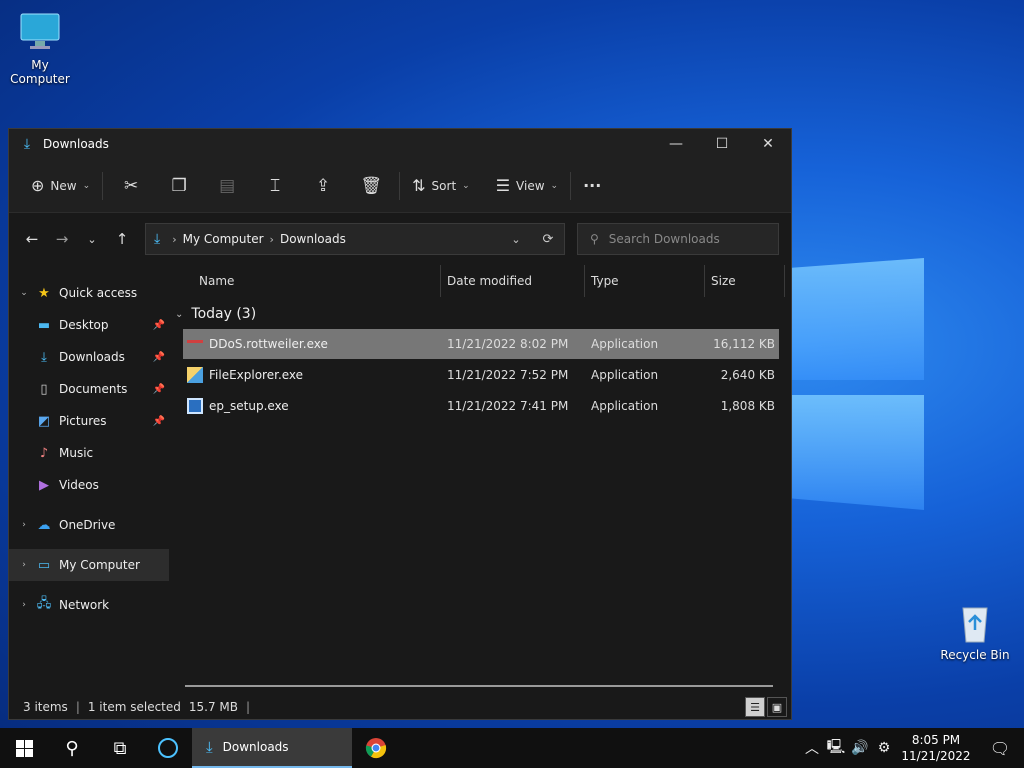  I want to click on share-button: ⇪, so click(323, 186).